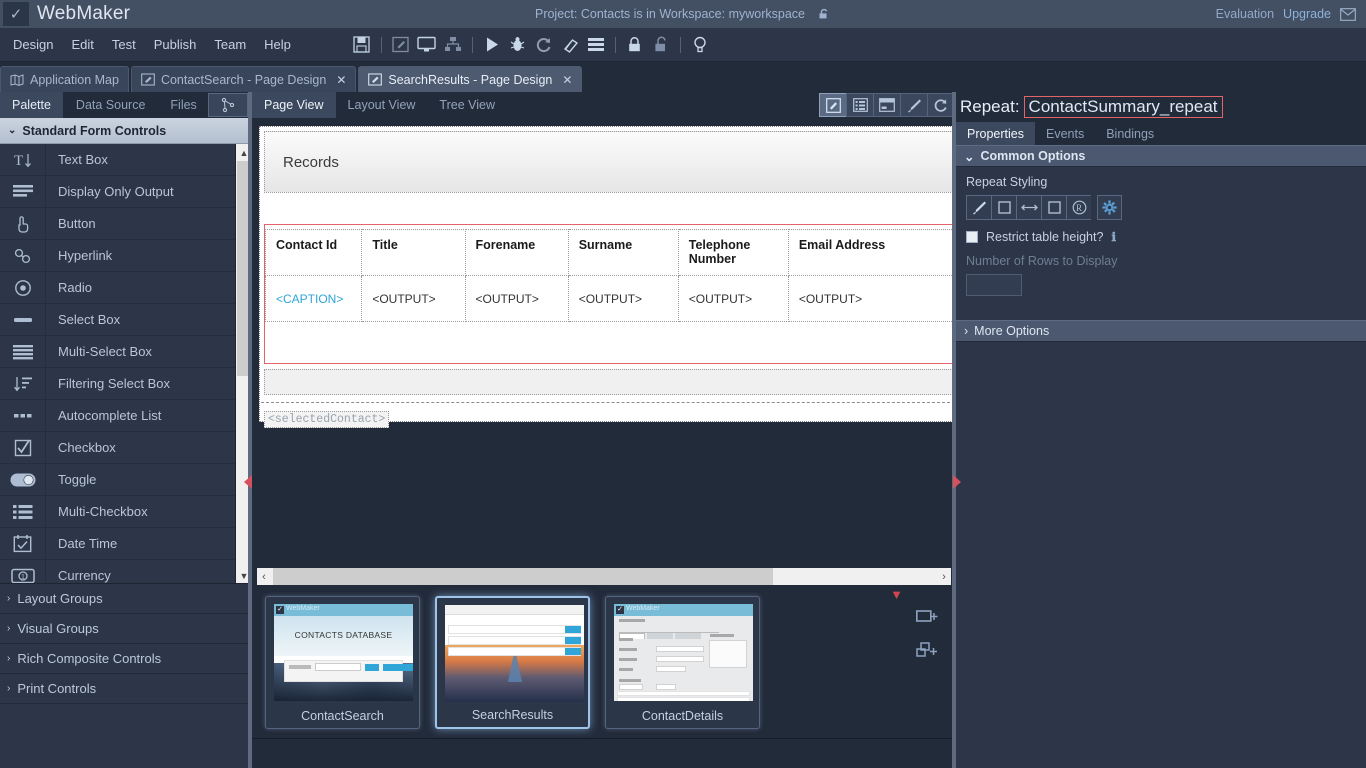 The width and height of the screenshot is (1366, 768). Describe the element at coordinates (413, 298) in the screenshot. I see `cell-title: <OUTPUT>` at that location.